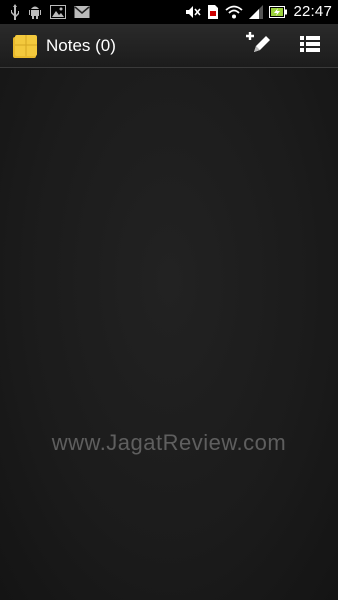  I want to click on list-menu-icon, so click(310, 46).